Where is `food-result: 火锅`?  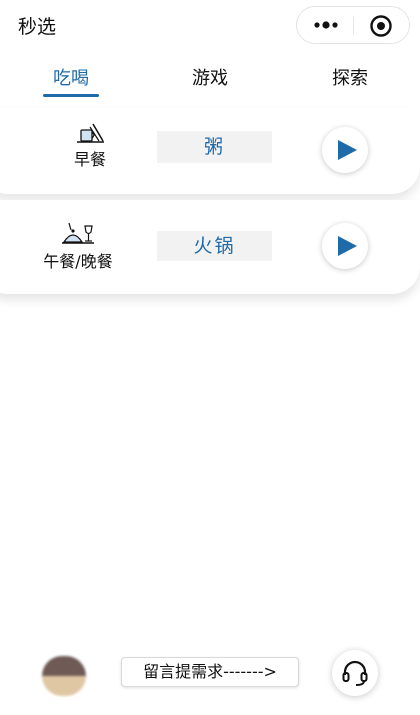 food-result: 火锅 is located at coordinates (214, 246).